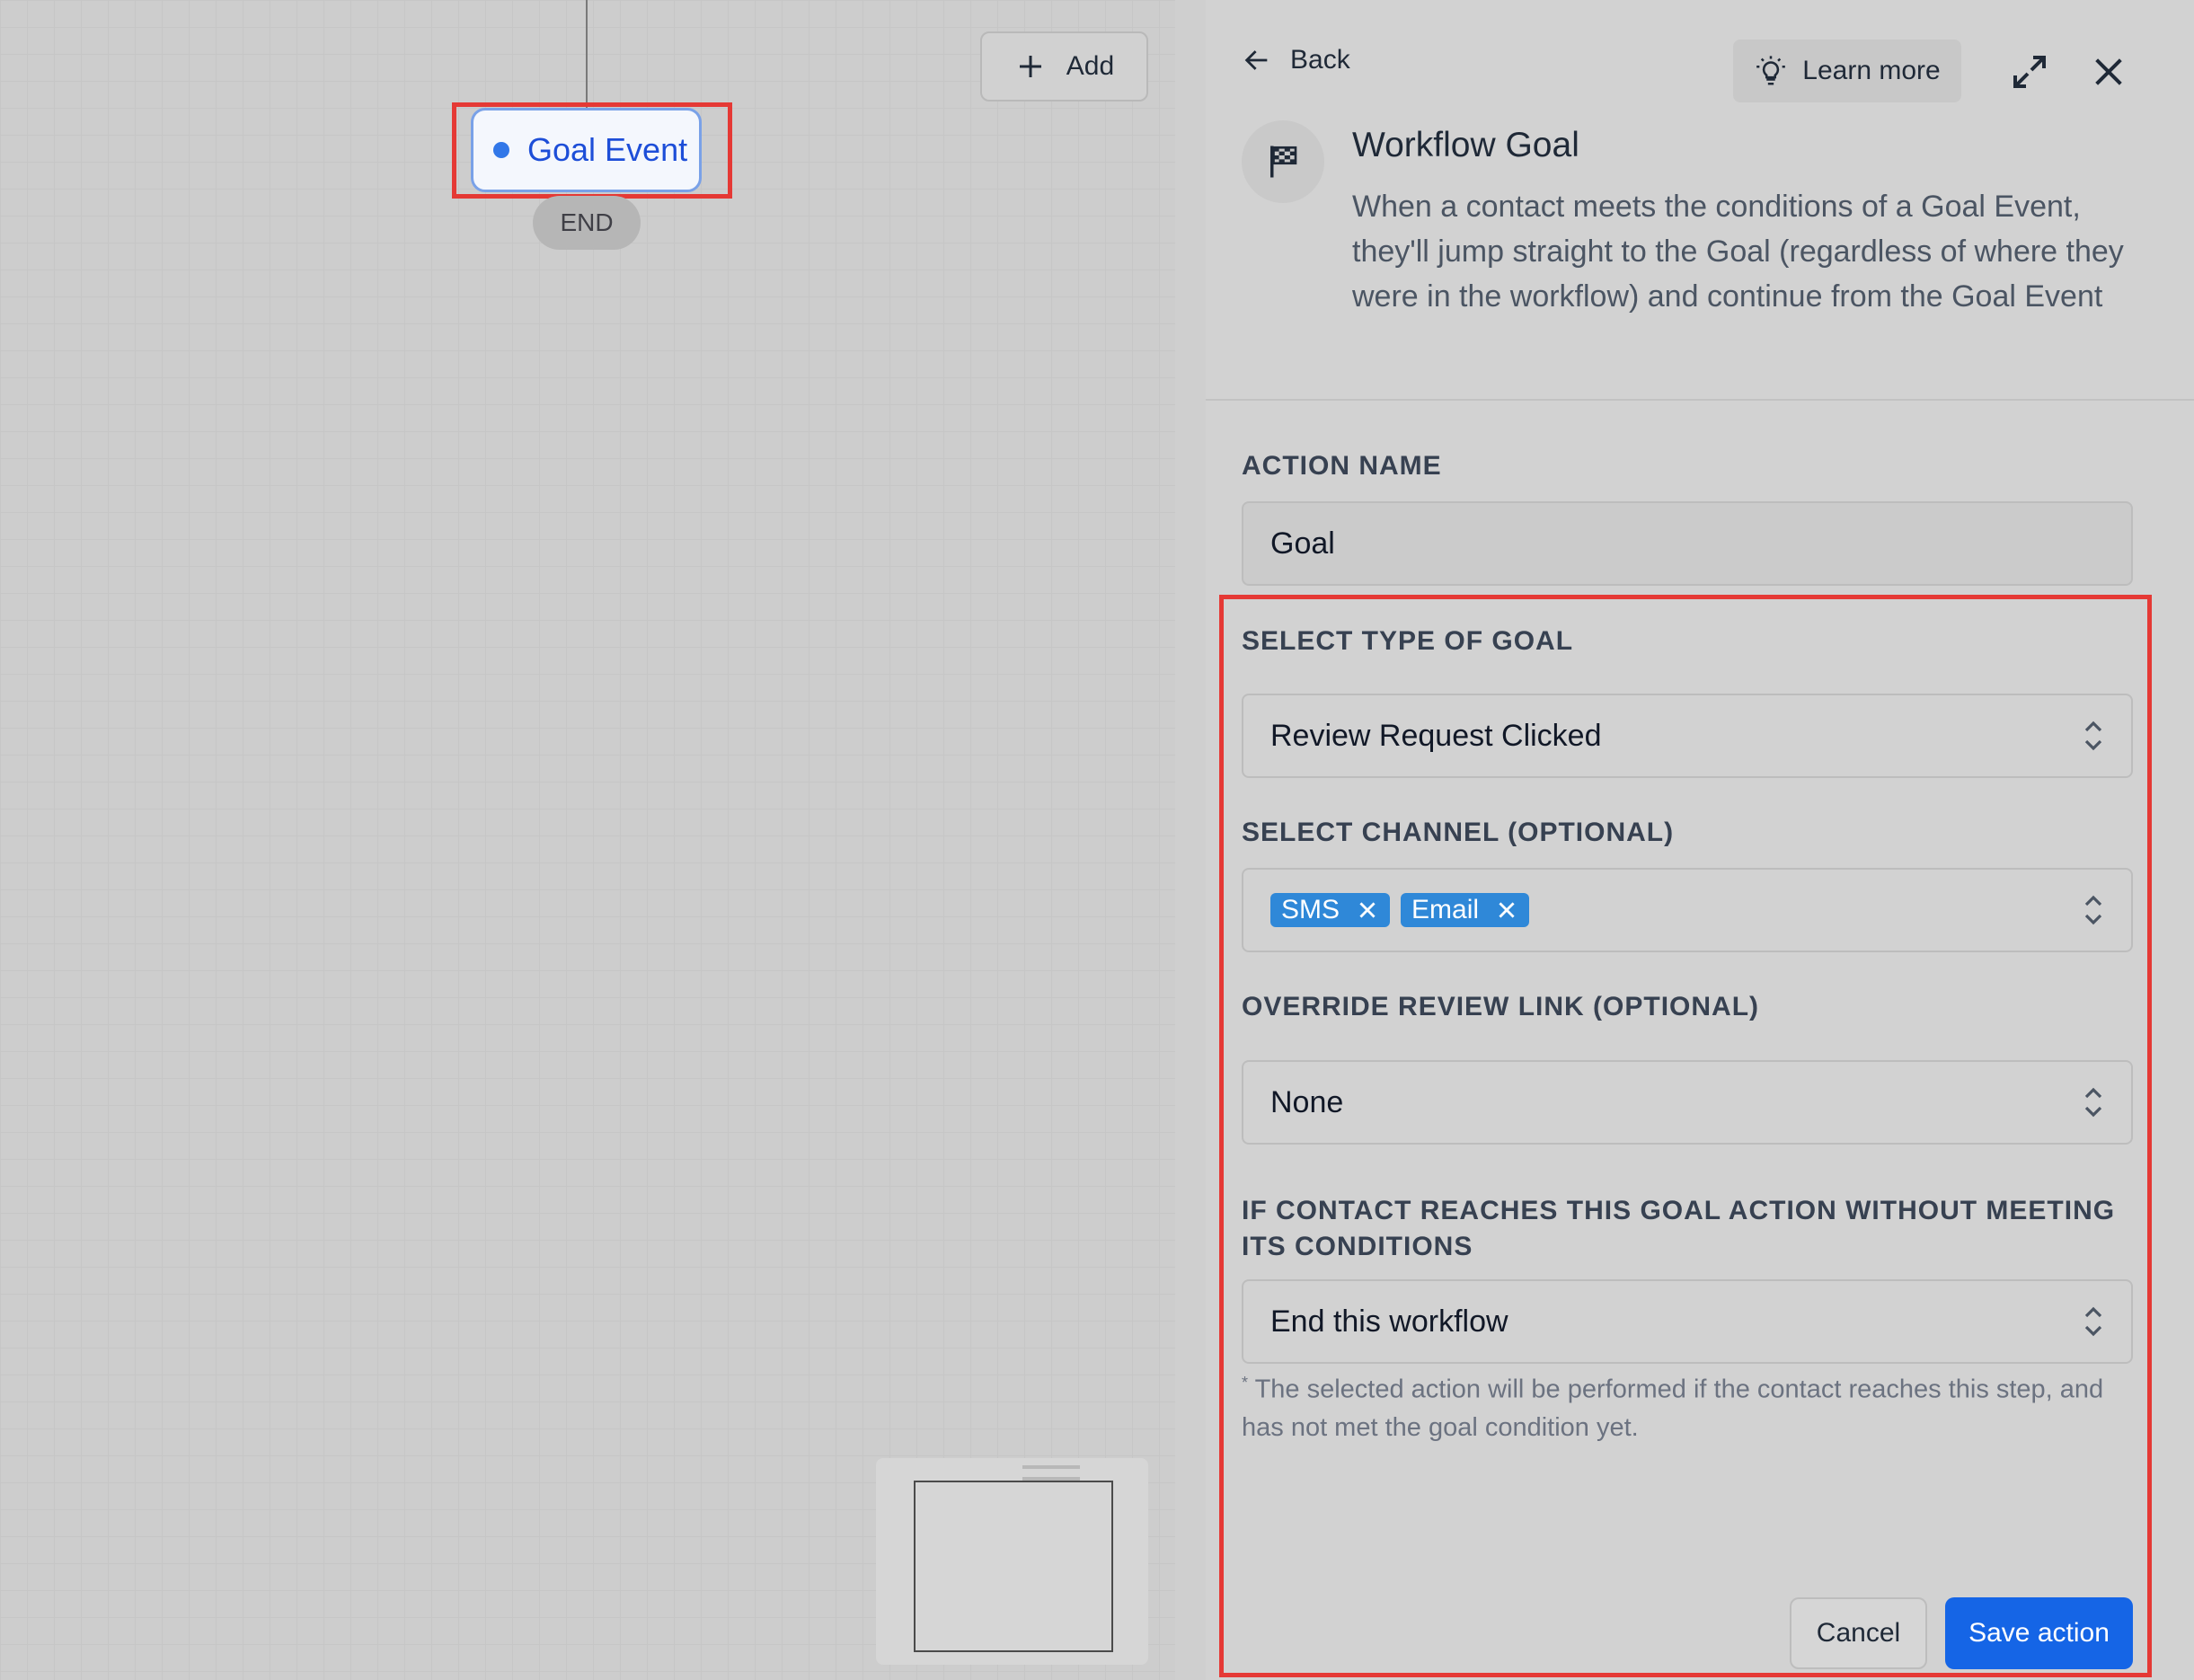 The image size is (2194, 1680). I want to click on goal-icon-badge, so click(1283, 162).